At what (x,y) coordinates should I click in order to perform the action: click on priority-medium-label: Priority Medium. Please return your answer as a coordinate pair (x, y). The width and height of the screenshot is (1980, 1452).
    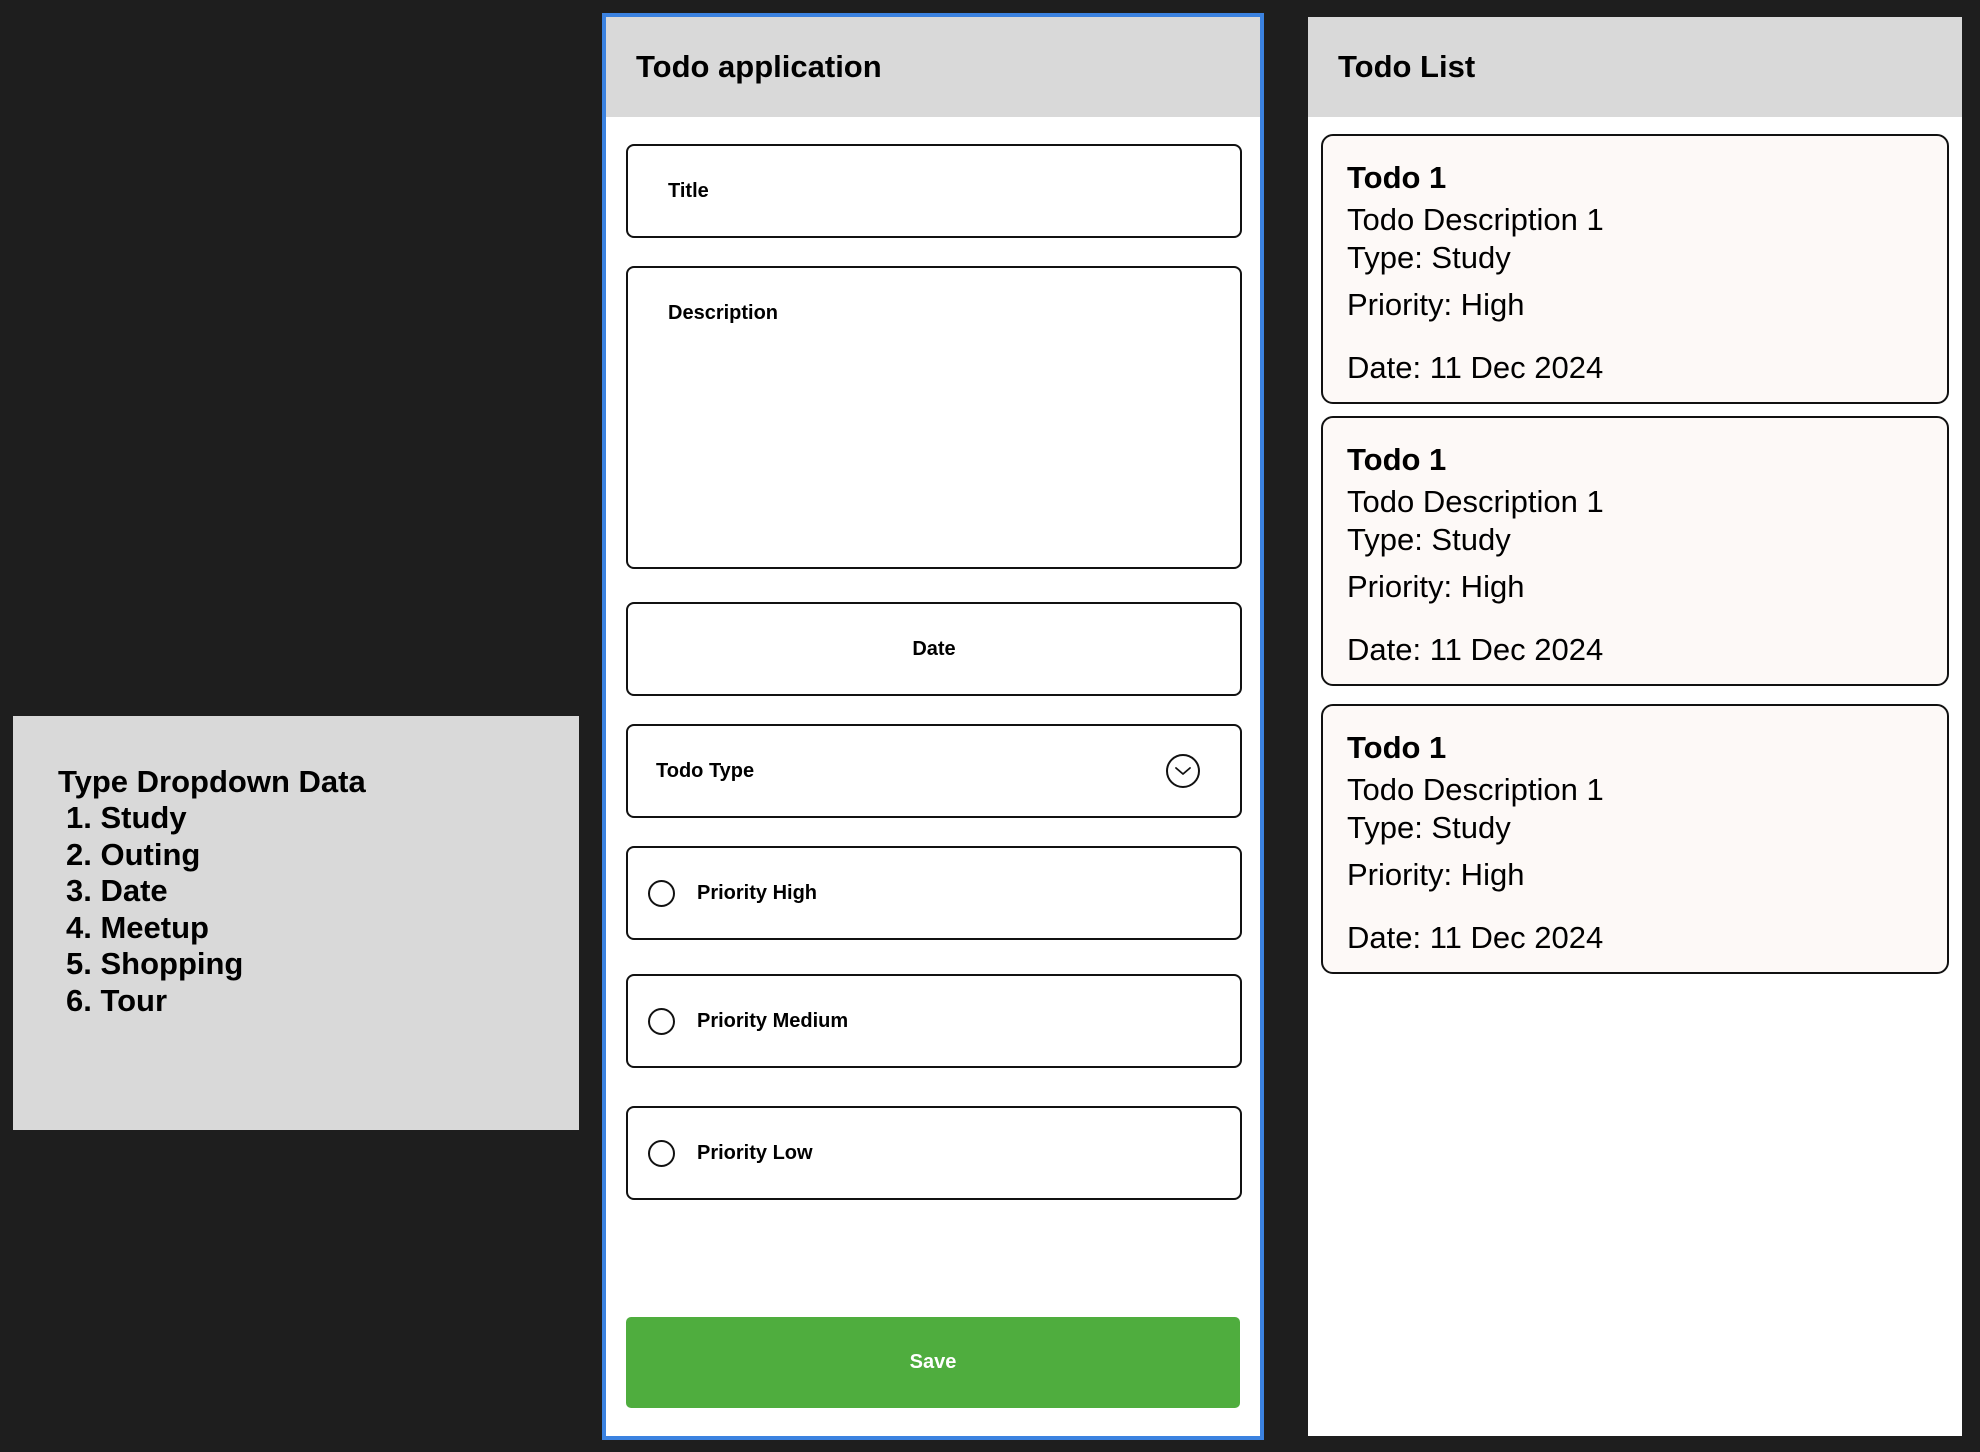
    Looking at the image, I should click on (773, 1020).